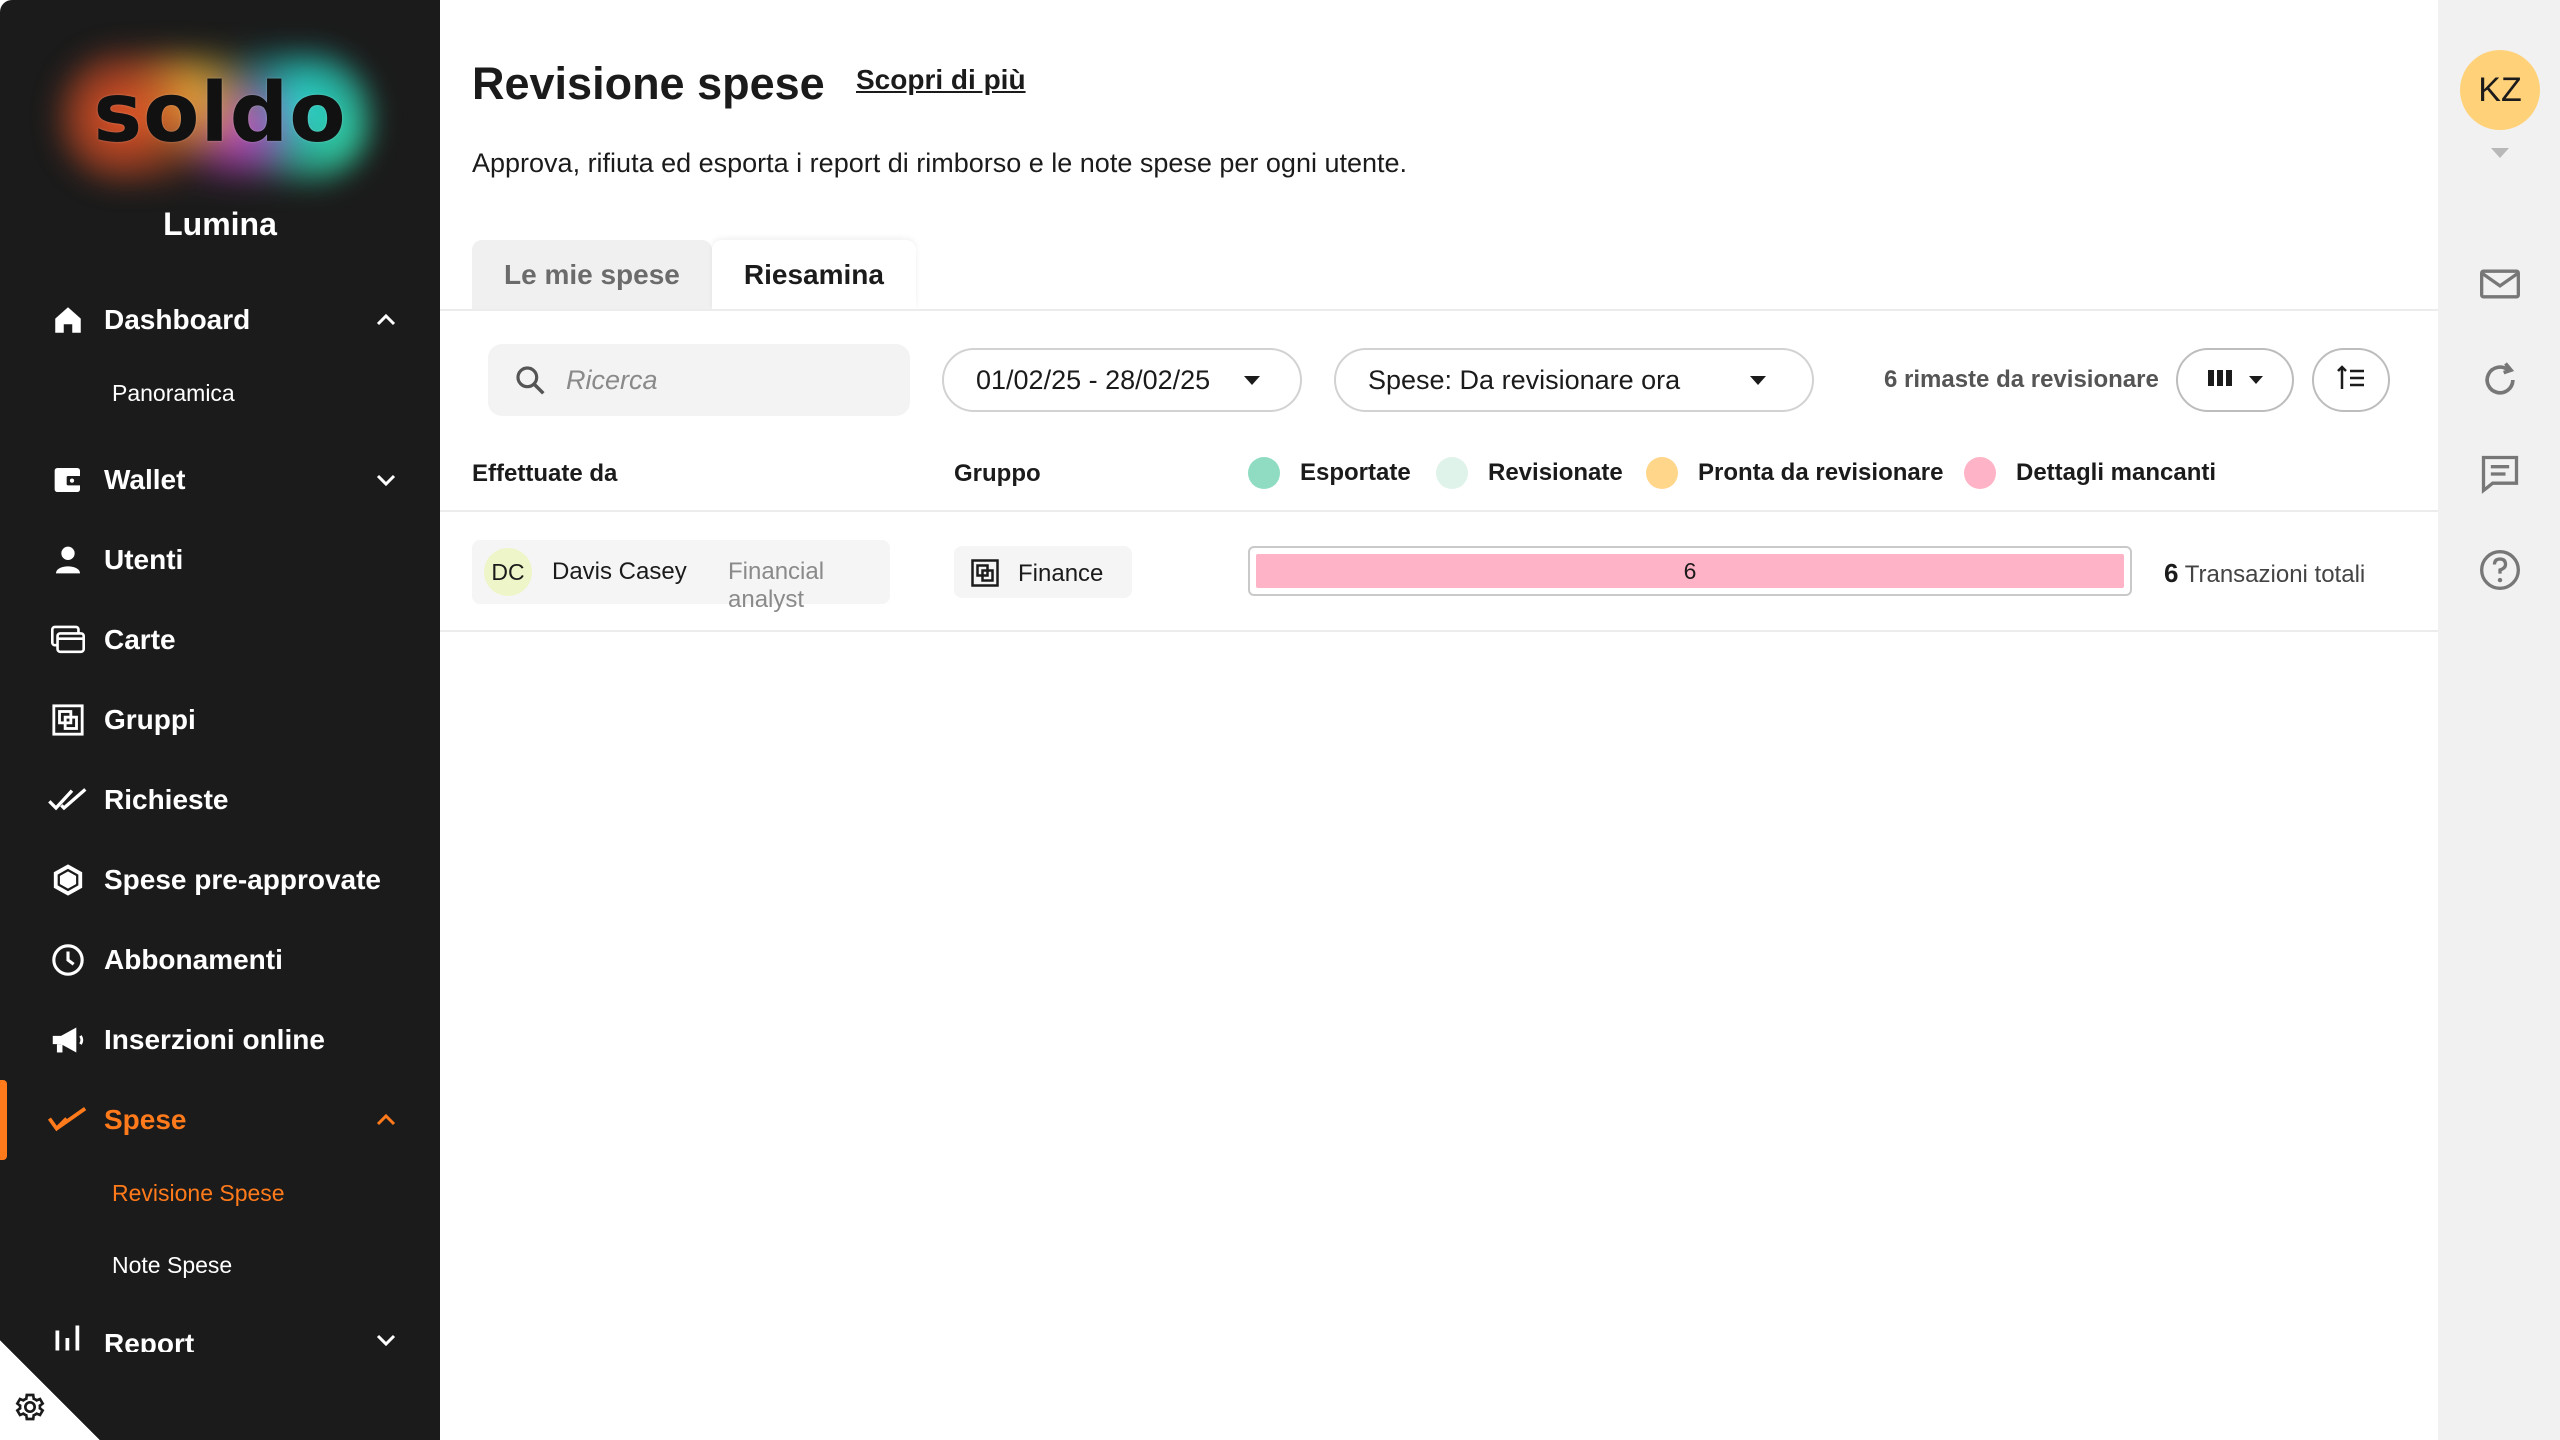 The image size is (2560, 1440). What do you see at coordinates (2500, 380) in the screenshot?
I see `refresh-icon` at bounding box center [2500, 380].